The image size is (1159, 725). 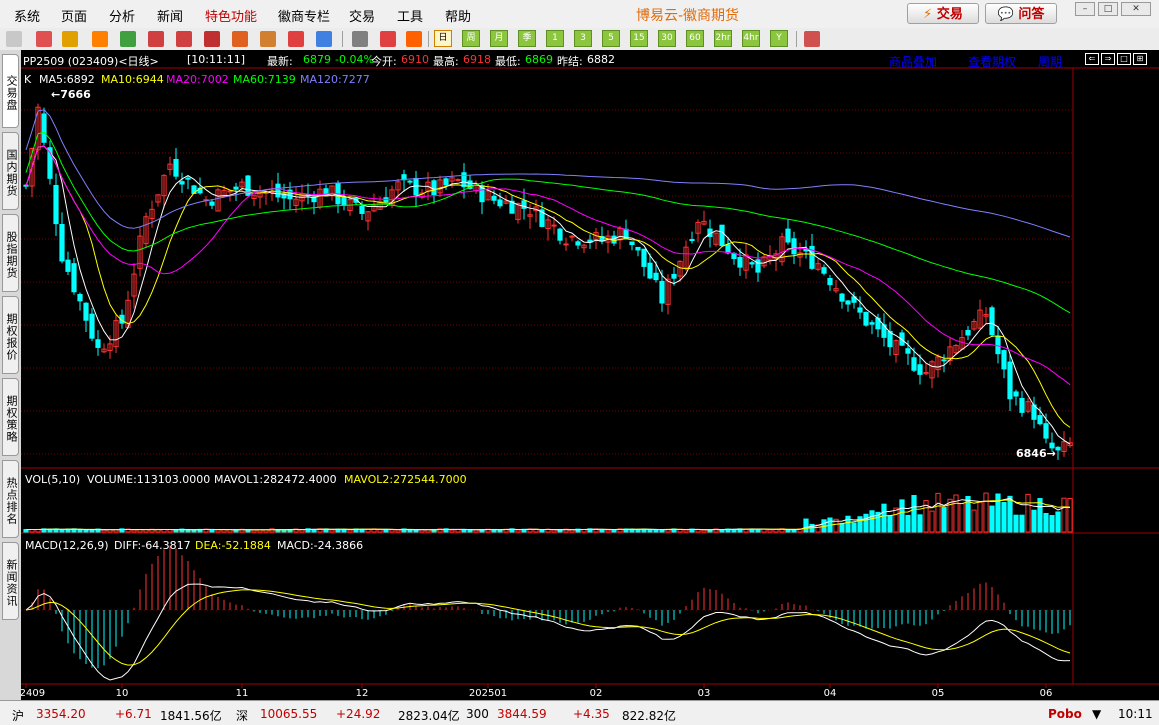 I want to click on sz-amount: 2823.04亿, so click(x=429, y=716).